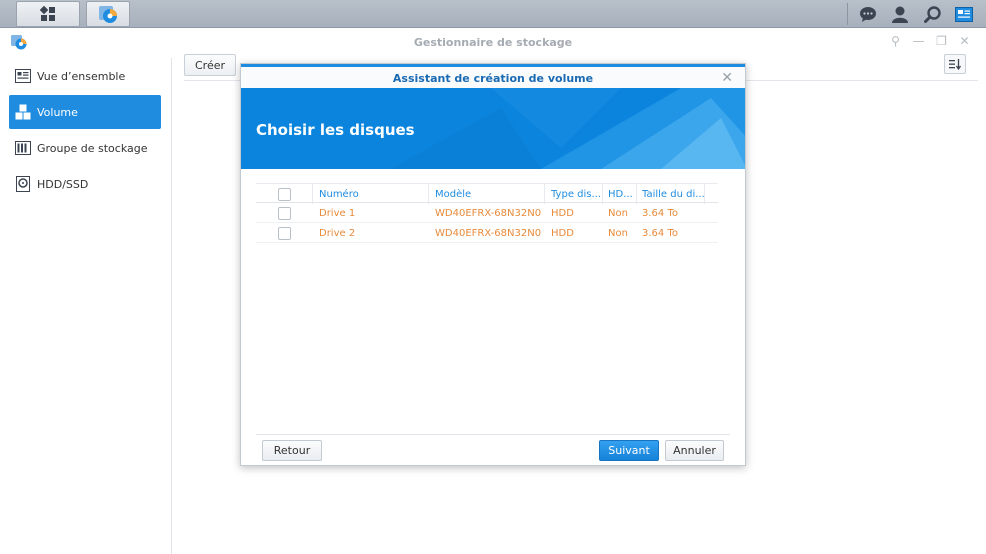  I want to click on storage-manager-icon, so click(108, 14).